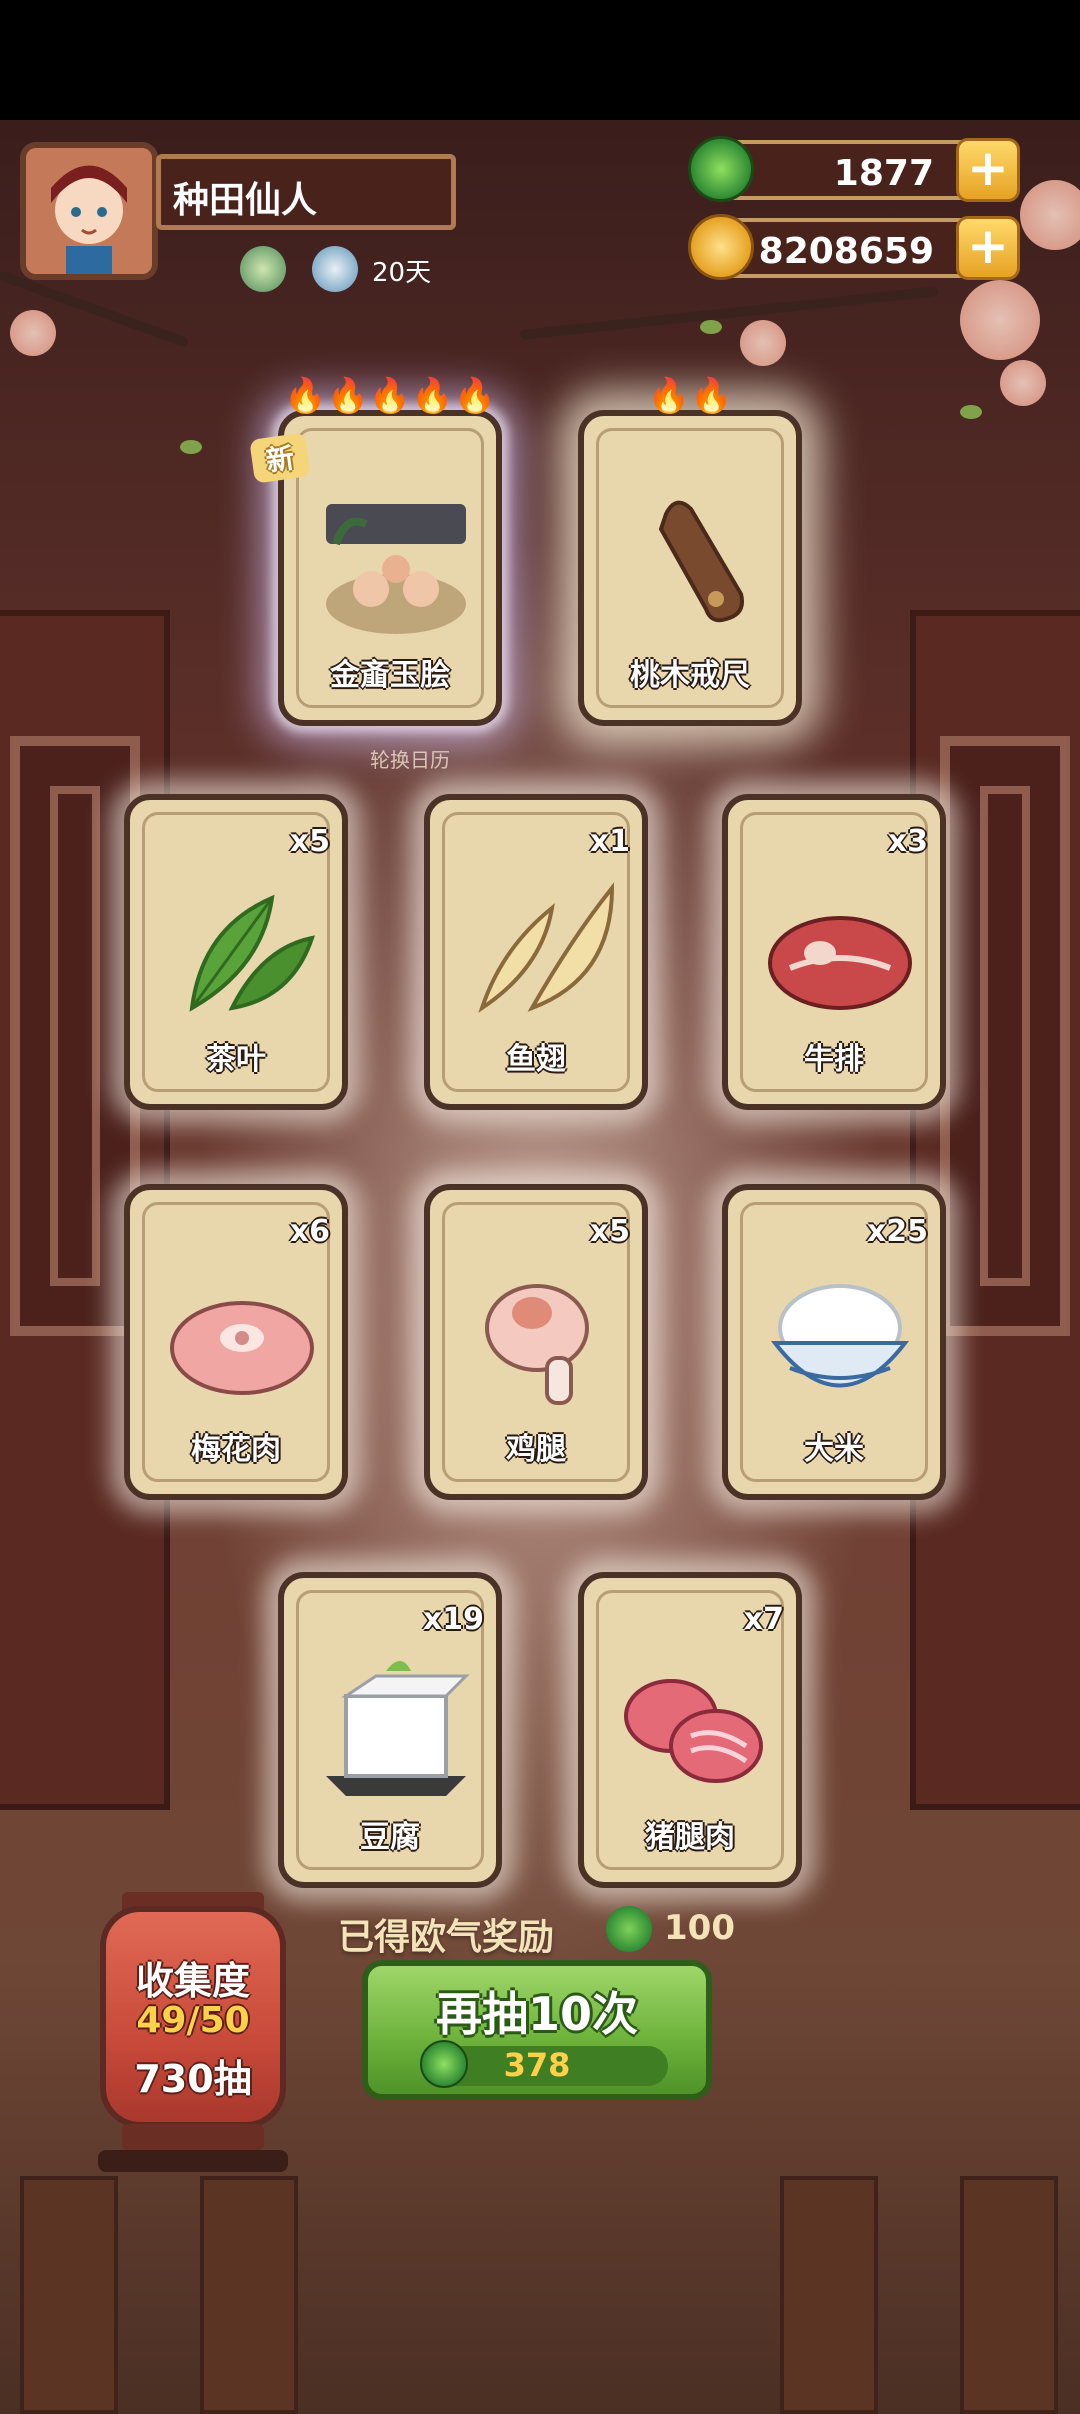  What do you see at coordinates (609, 841) in the screenshot?
I see `card-count: x1` at bounding box center [609, 841].